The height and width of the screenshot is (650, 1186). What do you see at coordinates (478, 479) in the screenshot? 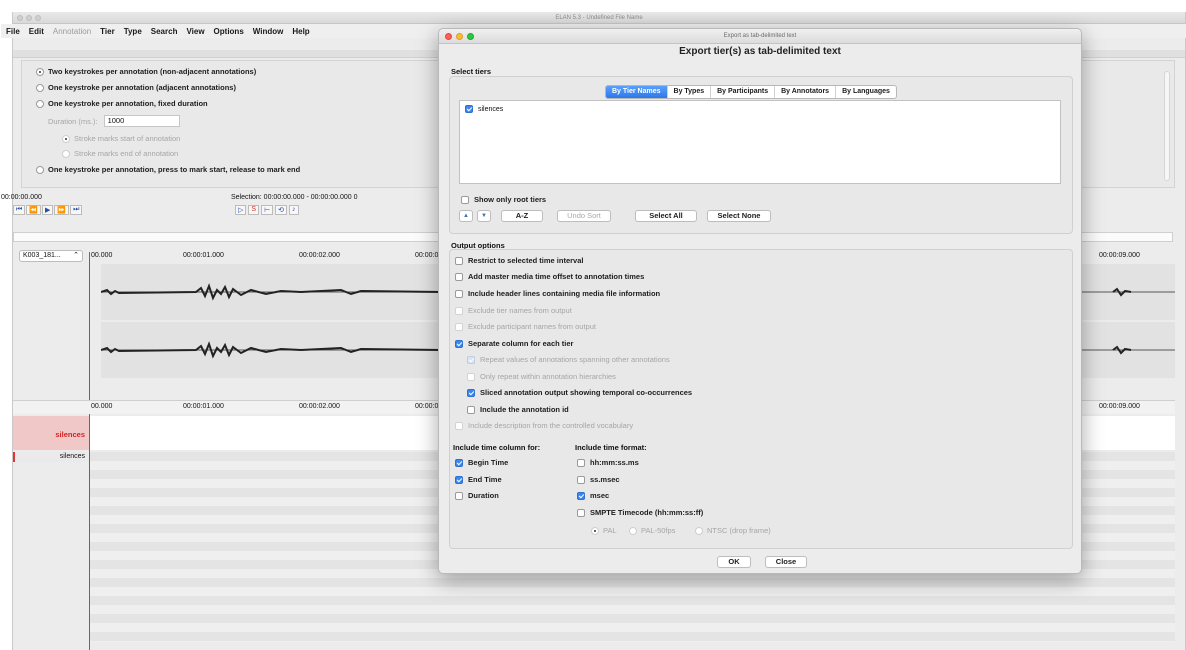
I see `time-column-end: End Time` at bounding box center [478, 479].